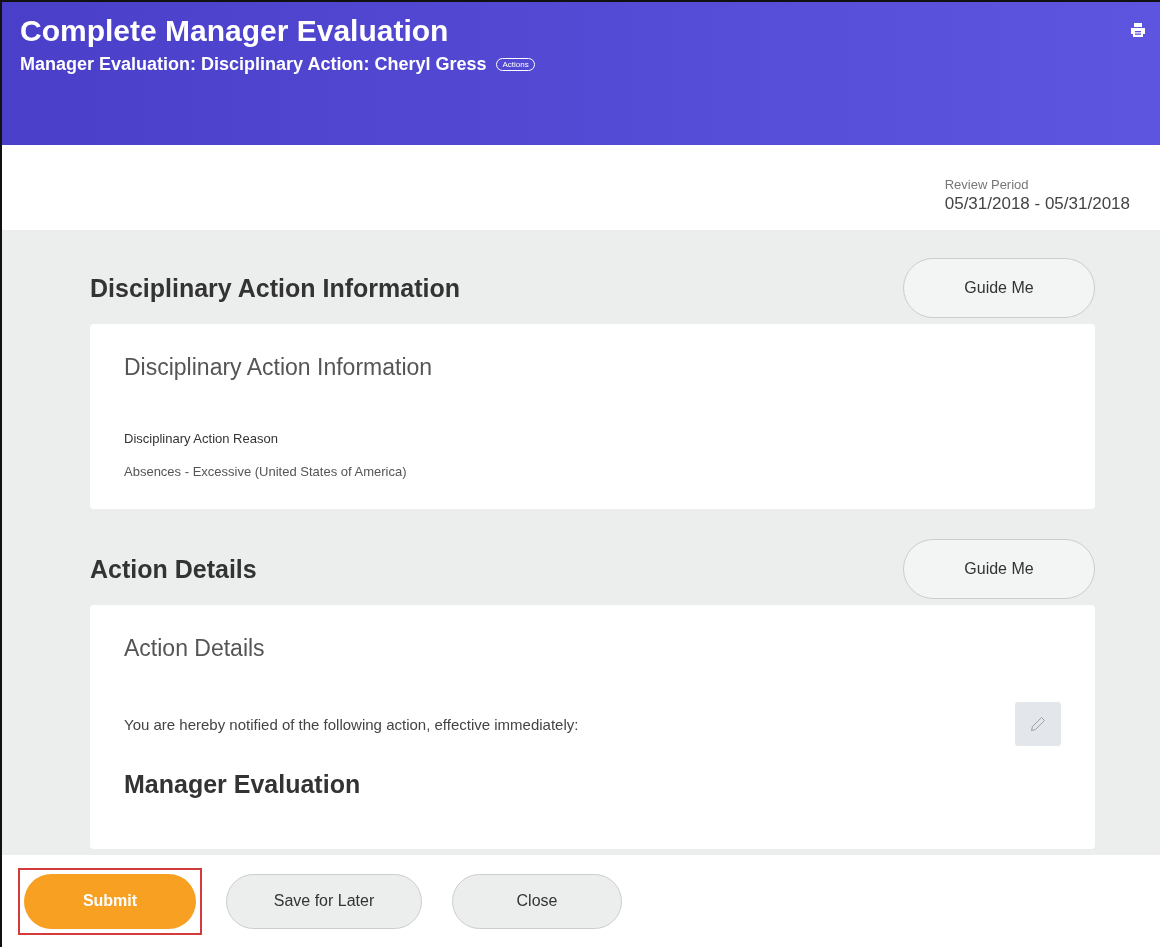 The width and height of the screenshot is (1160, 947). What do you see at coordinates (324, 901) in the screenshot?
I see `footer-button: Save for Later` at bounding box center [324, 901].